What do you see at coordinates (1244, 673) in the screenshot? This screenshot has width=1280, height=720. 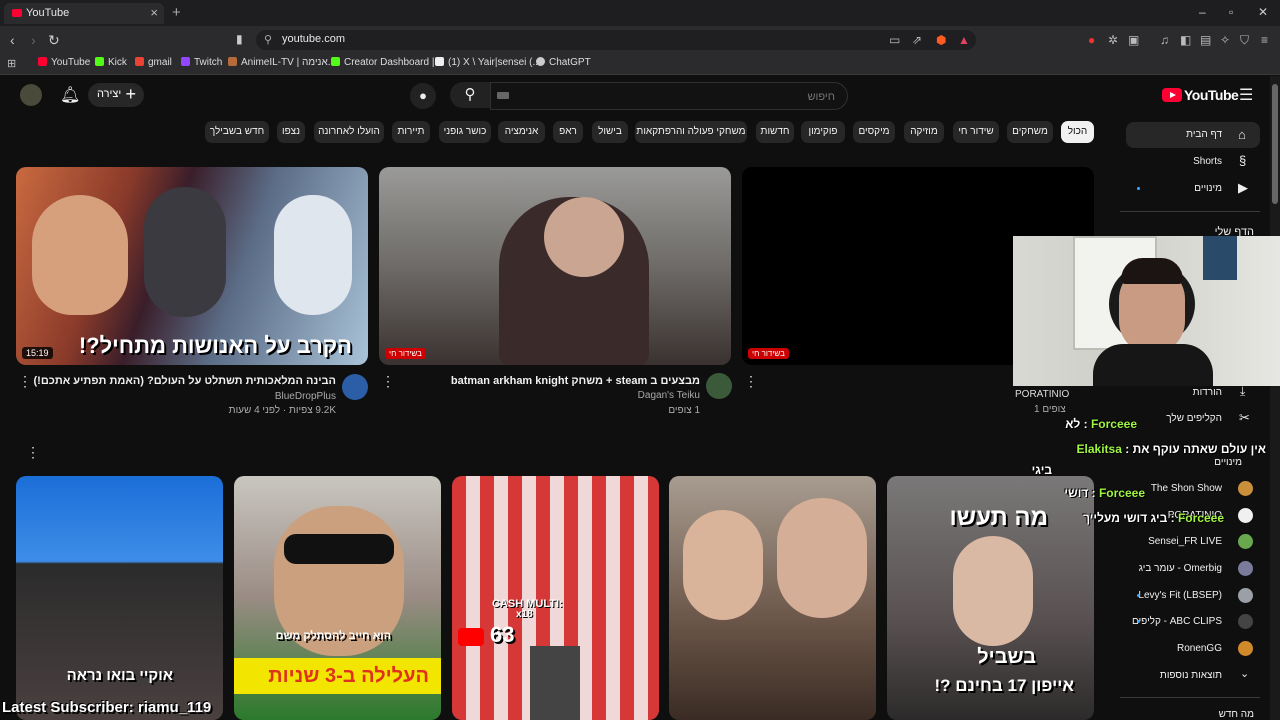 I see `chevron-down-icon: ⌄` at bounding box center [1244, 673].